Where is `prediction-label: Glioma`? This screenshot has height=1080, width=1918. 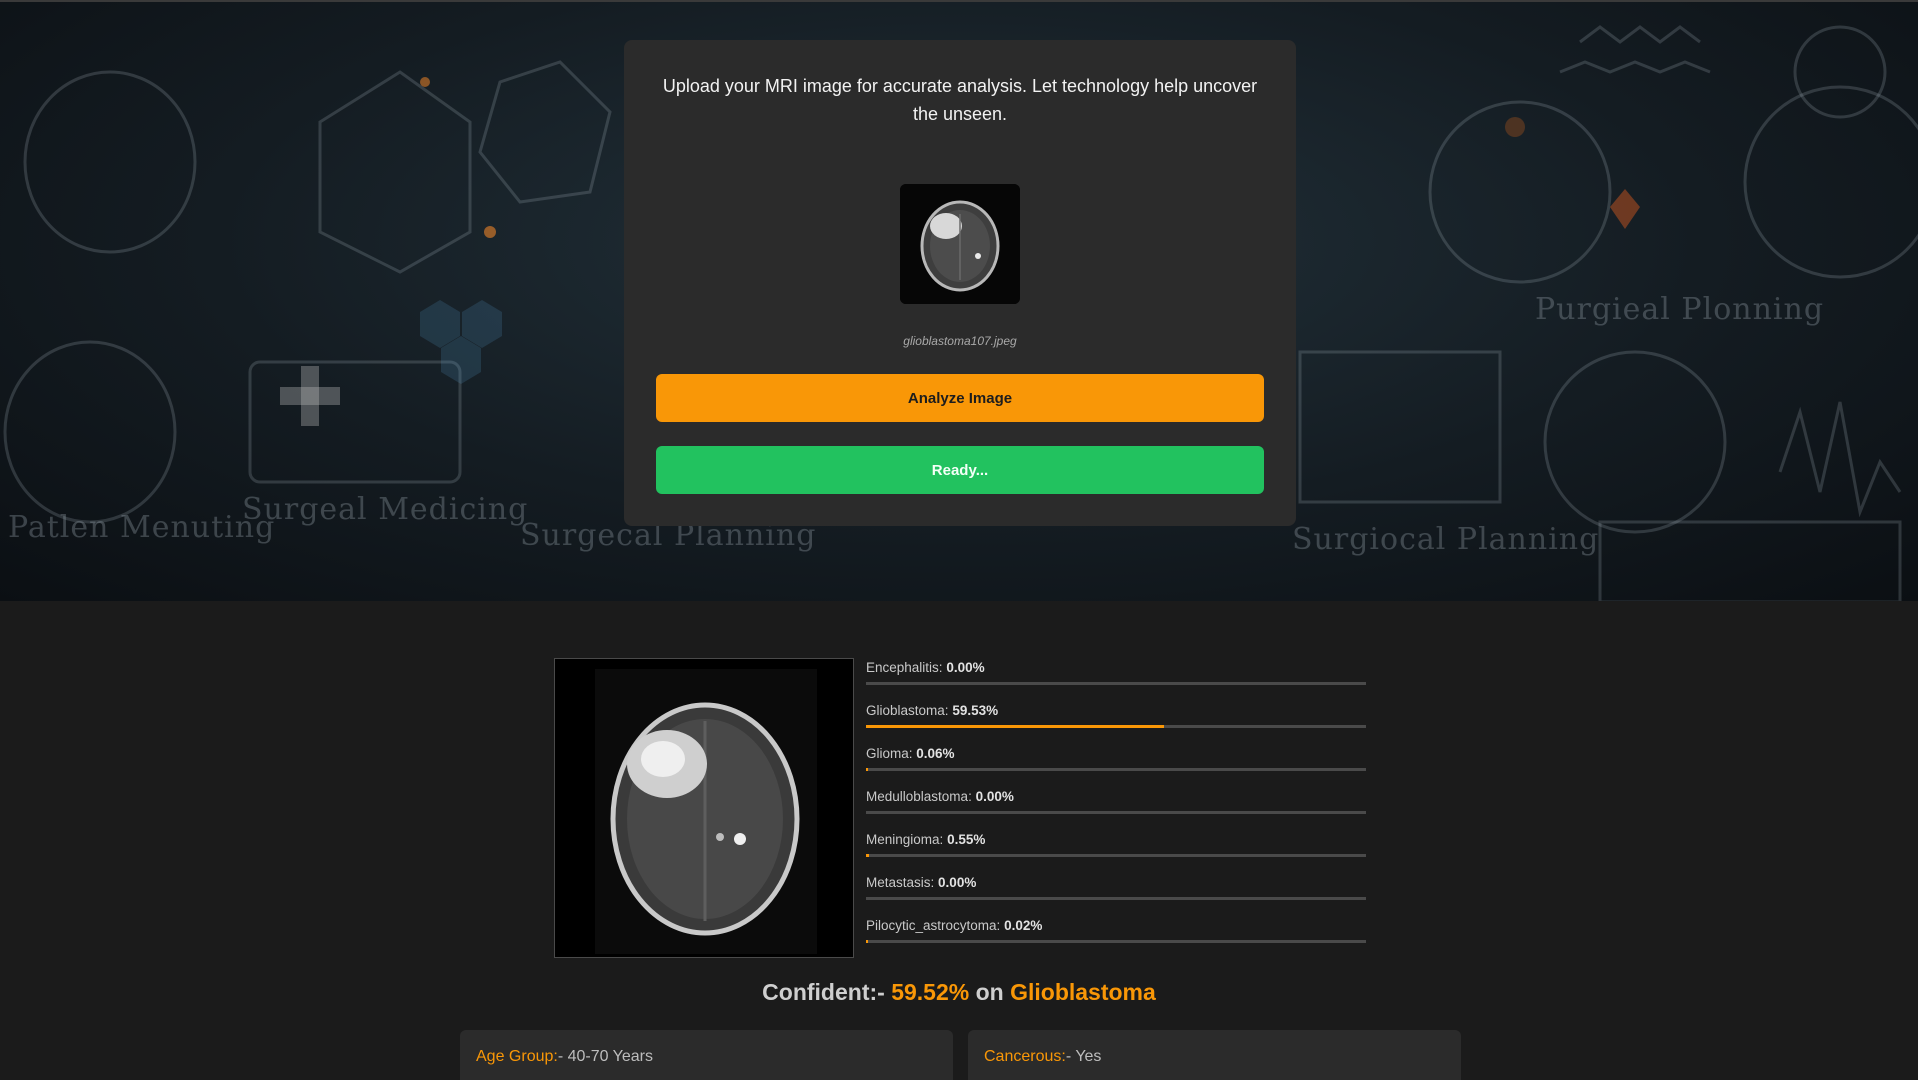 prediction-label: Glioma is located at coordinates (887, 753).